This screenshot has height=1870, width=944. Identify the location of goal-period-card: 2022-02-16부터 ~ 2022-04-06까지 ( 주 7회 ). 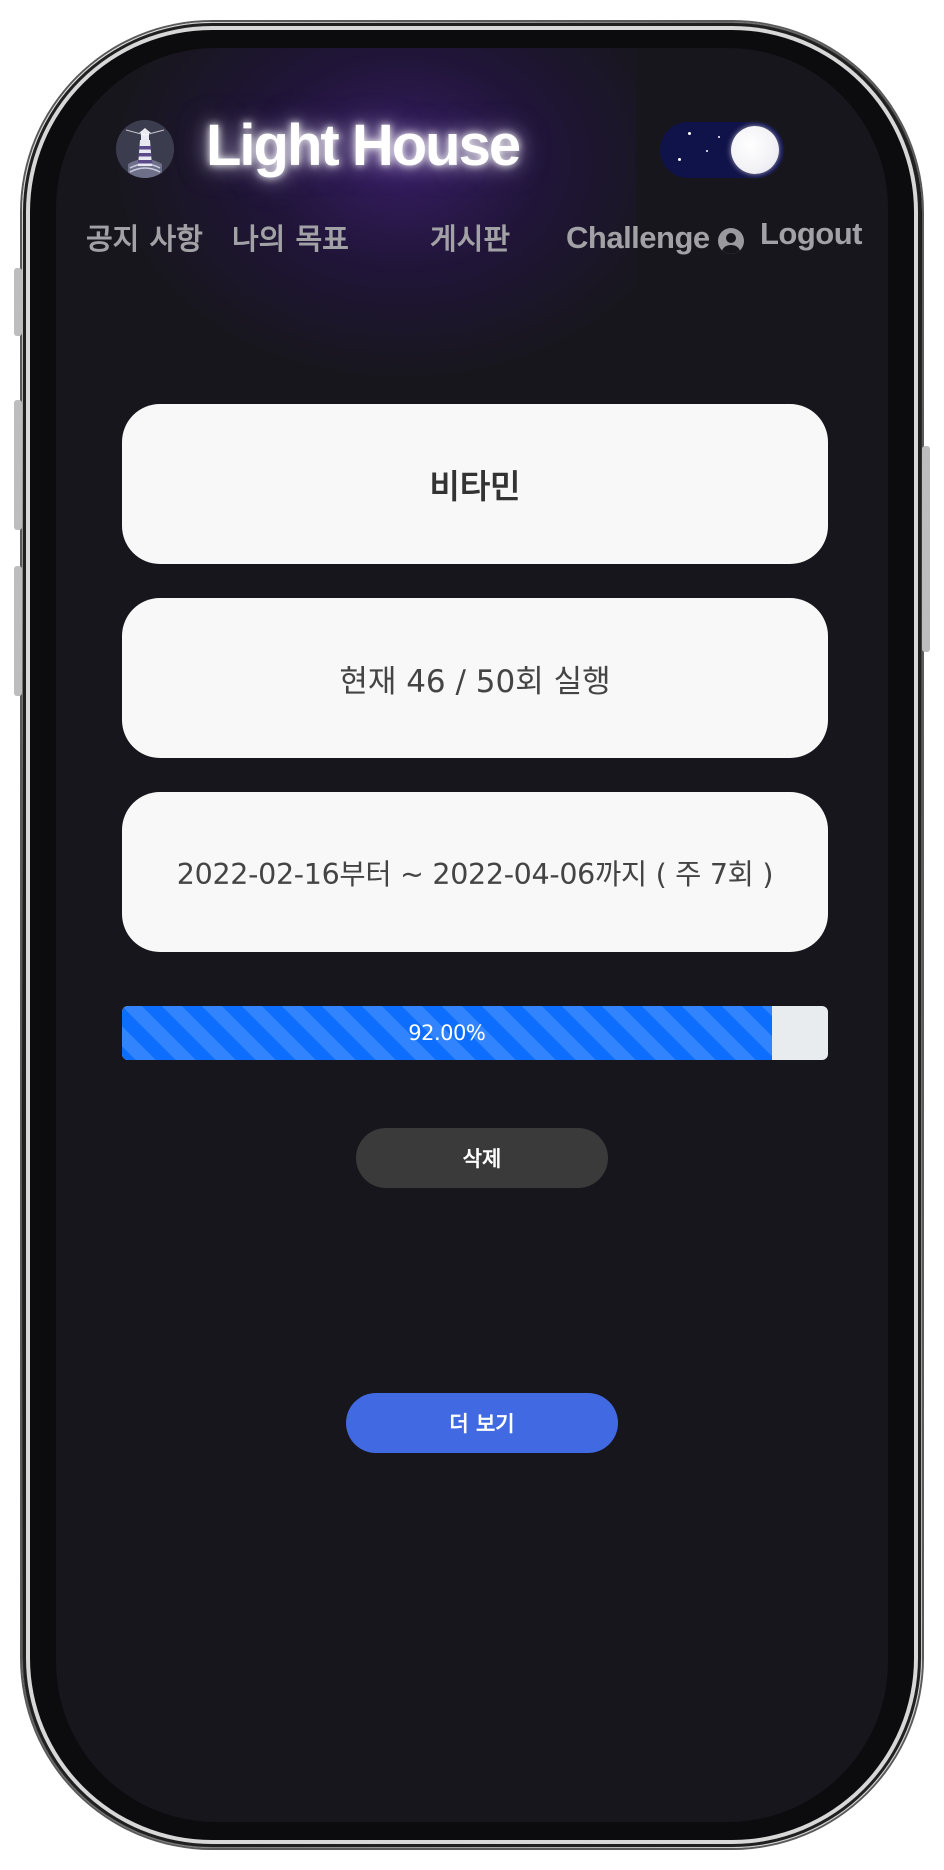
(475, 872).